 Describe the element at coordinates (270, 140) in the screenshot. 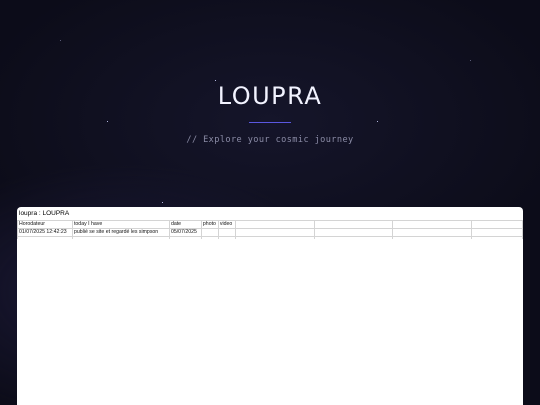

I see `site-tagline: // Explore your cosmic journey` at that location.